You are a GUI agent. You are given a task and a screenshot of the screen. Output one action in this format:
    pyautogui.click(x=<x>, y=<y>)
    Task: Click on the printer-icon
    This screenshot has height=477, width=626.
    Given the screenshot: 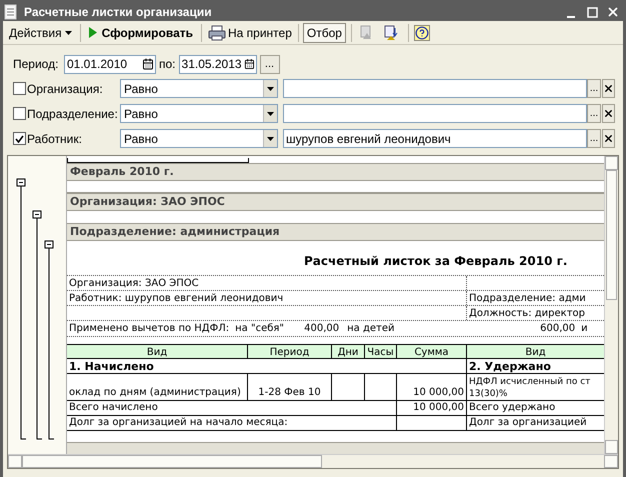 What is the action you would take?
    pyautogui.click(x=217, y=32)
    